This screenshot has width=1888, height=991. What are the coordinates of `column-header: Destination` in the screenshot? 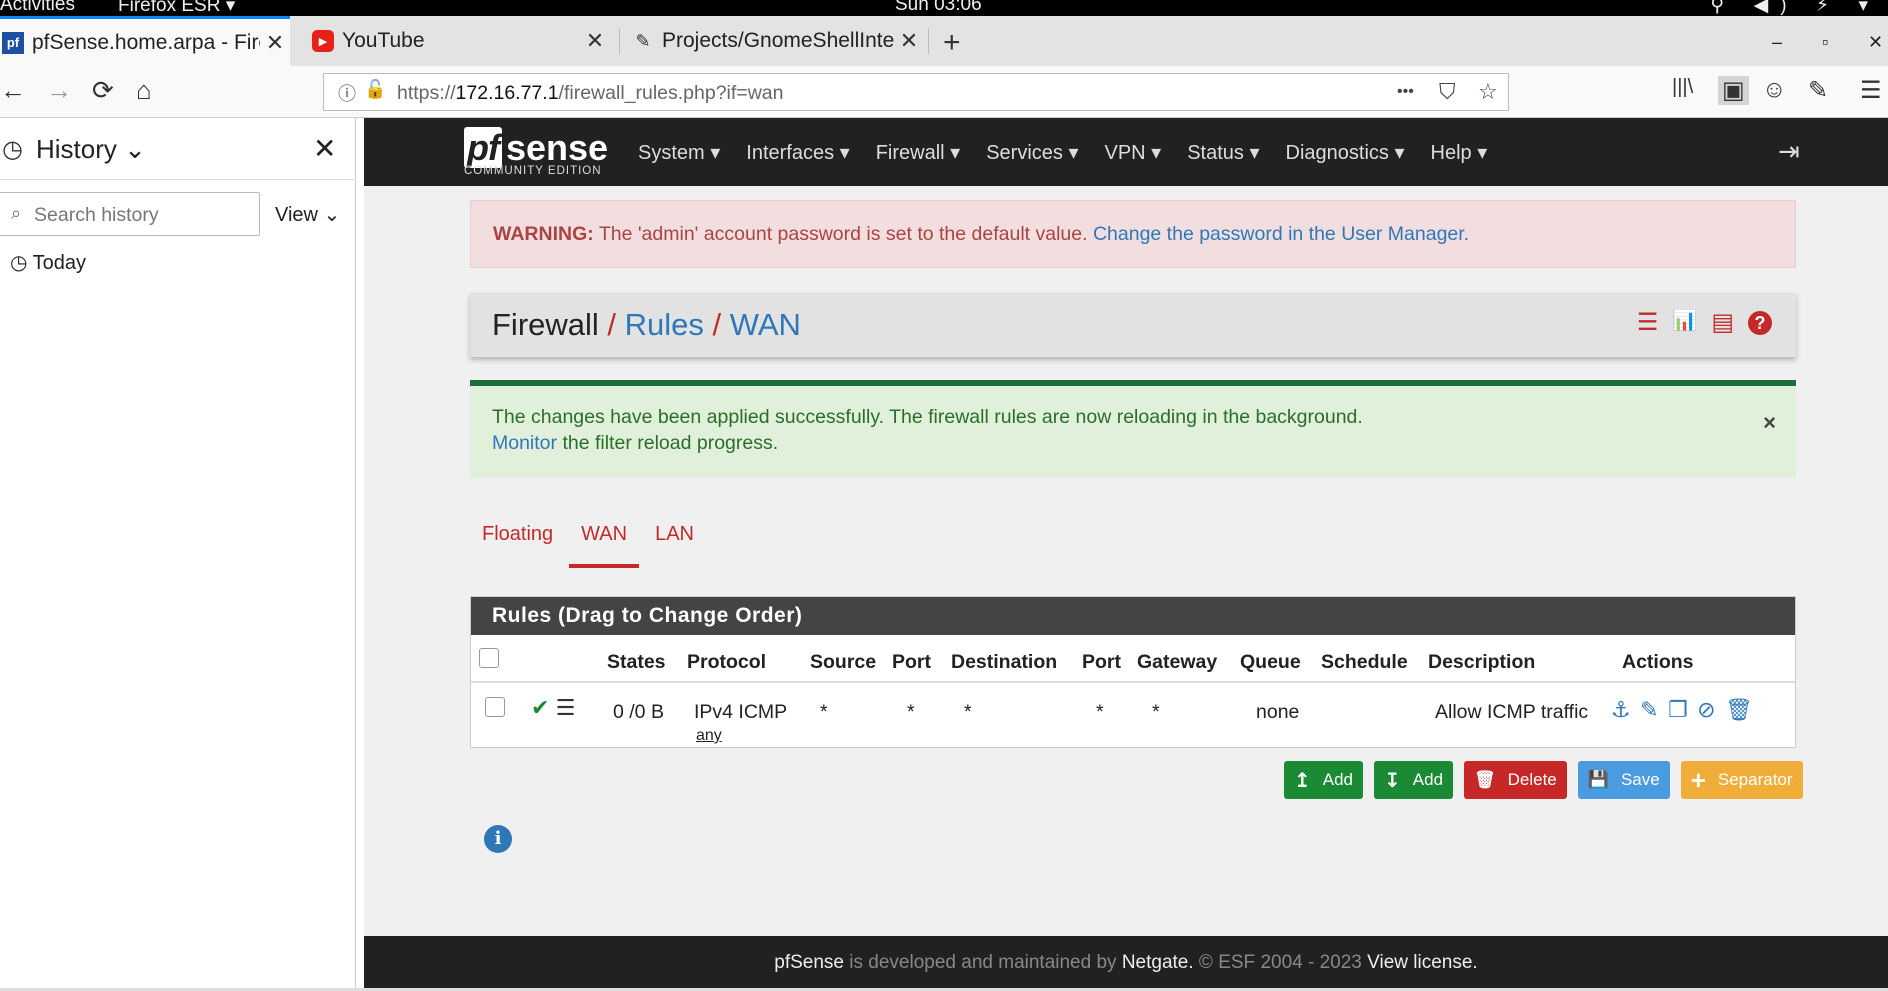 It's located at (1004, 662).